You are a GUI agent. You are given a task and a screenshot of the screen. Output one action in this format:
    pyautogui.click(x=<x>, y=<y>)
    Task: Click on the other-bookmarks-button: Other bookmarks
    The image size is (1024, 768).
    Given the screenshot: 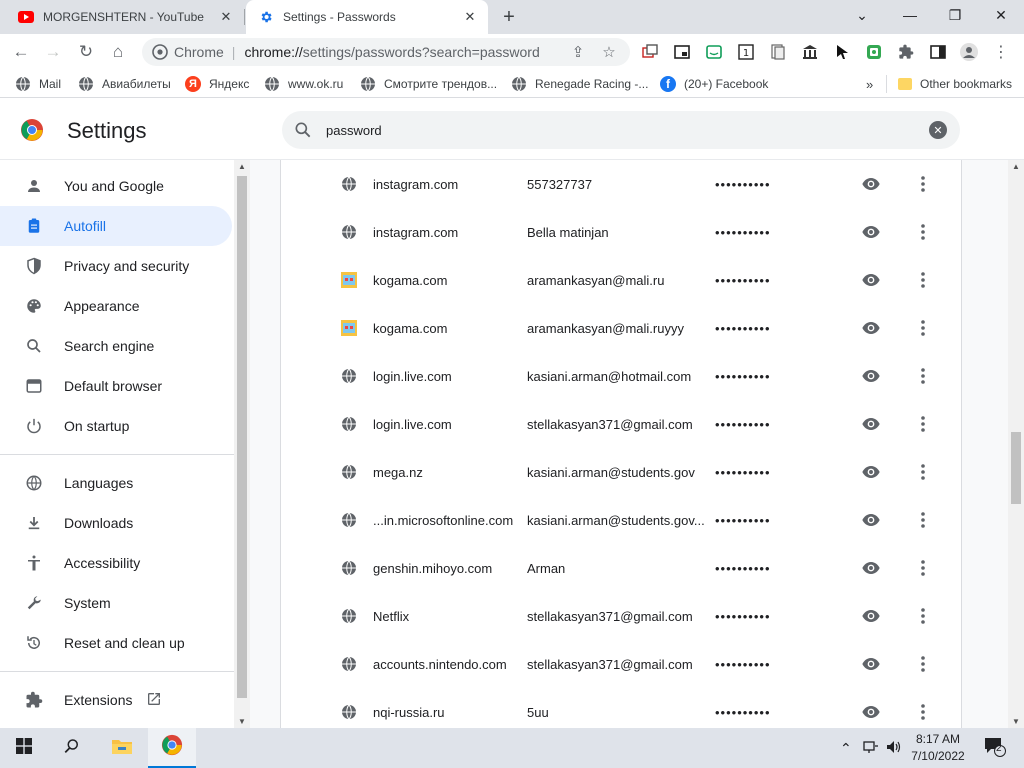 What is the action you would take?
    pyautogui.click(x=955, y=84)
    